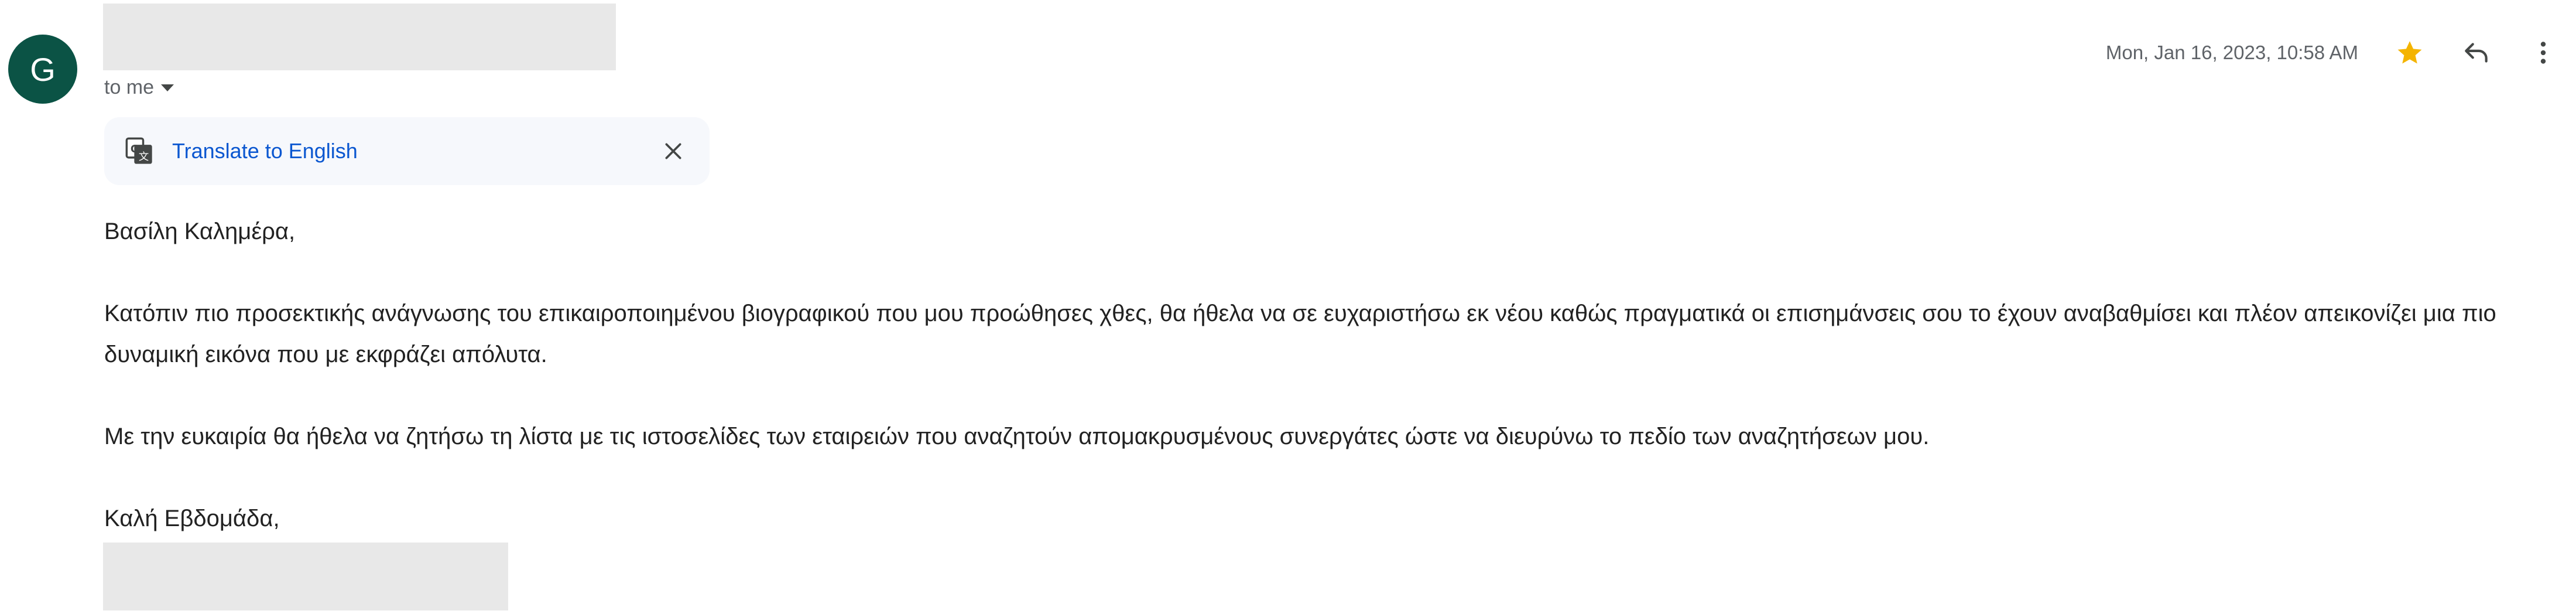  I want to click on close-icon, so click(673, 151).